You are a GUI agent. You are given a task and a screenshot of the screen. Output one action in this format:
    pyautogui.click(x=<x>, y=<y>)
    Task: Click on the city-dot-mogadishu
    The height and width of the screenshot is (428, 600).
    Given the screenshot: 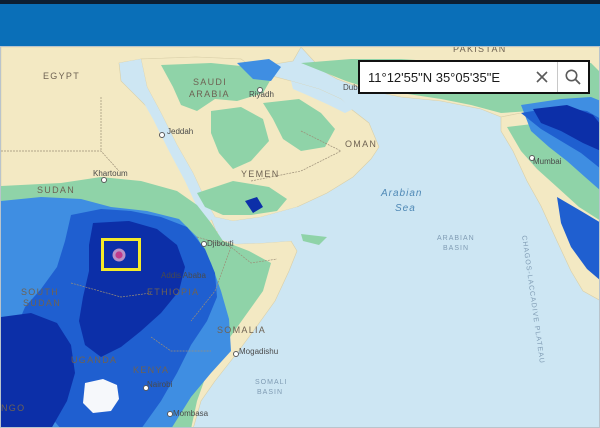 What is the action you would take?
    pyautogui.click(x=236, y=354)
    